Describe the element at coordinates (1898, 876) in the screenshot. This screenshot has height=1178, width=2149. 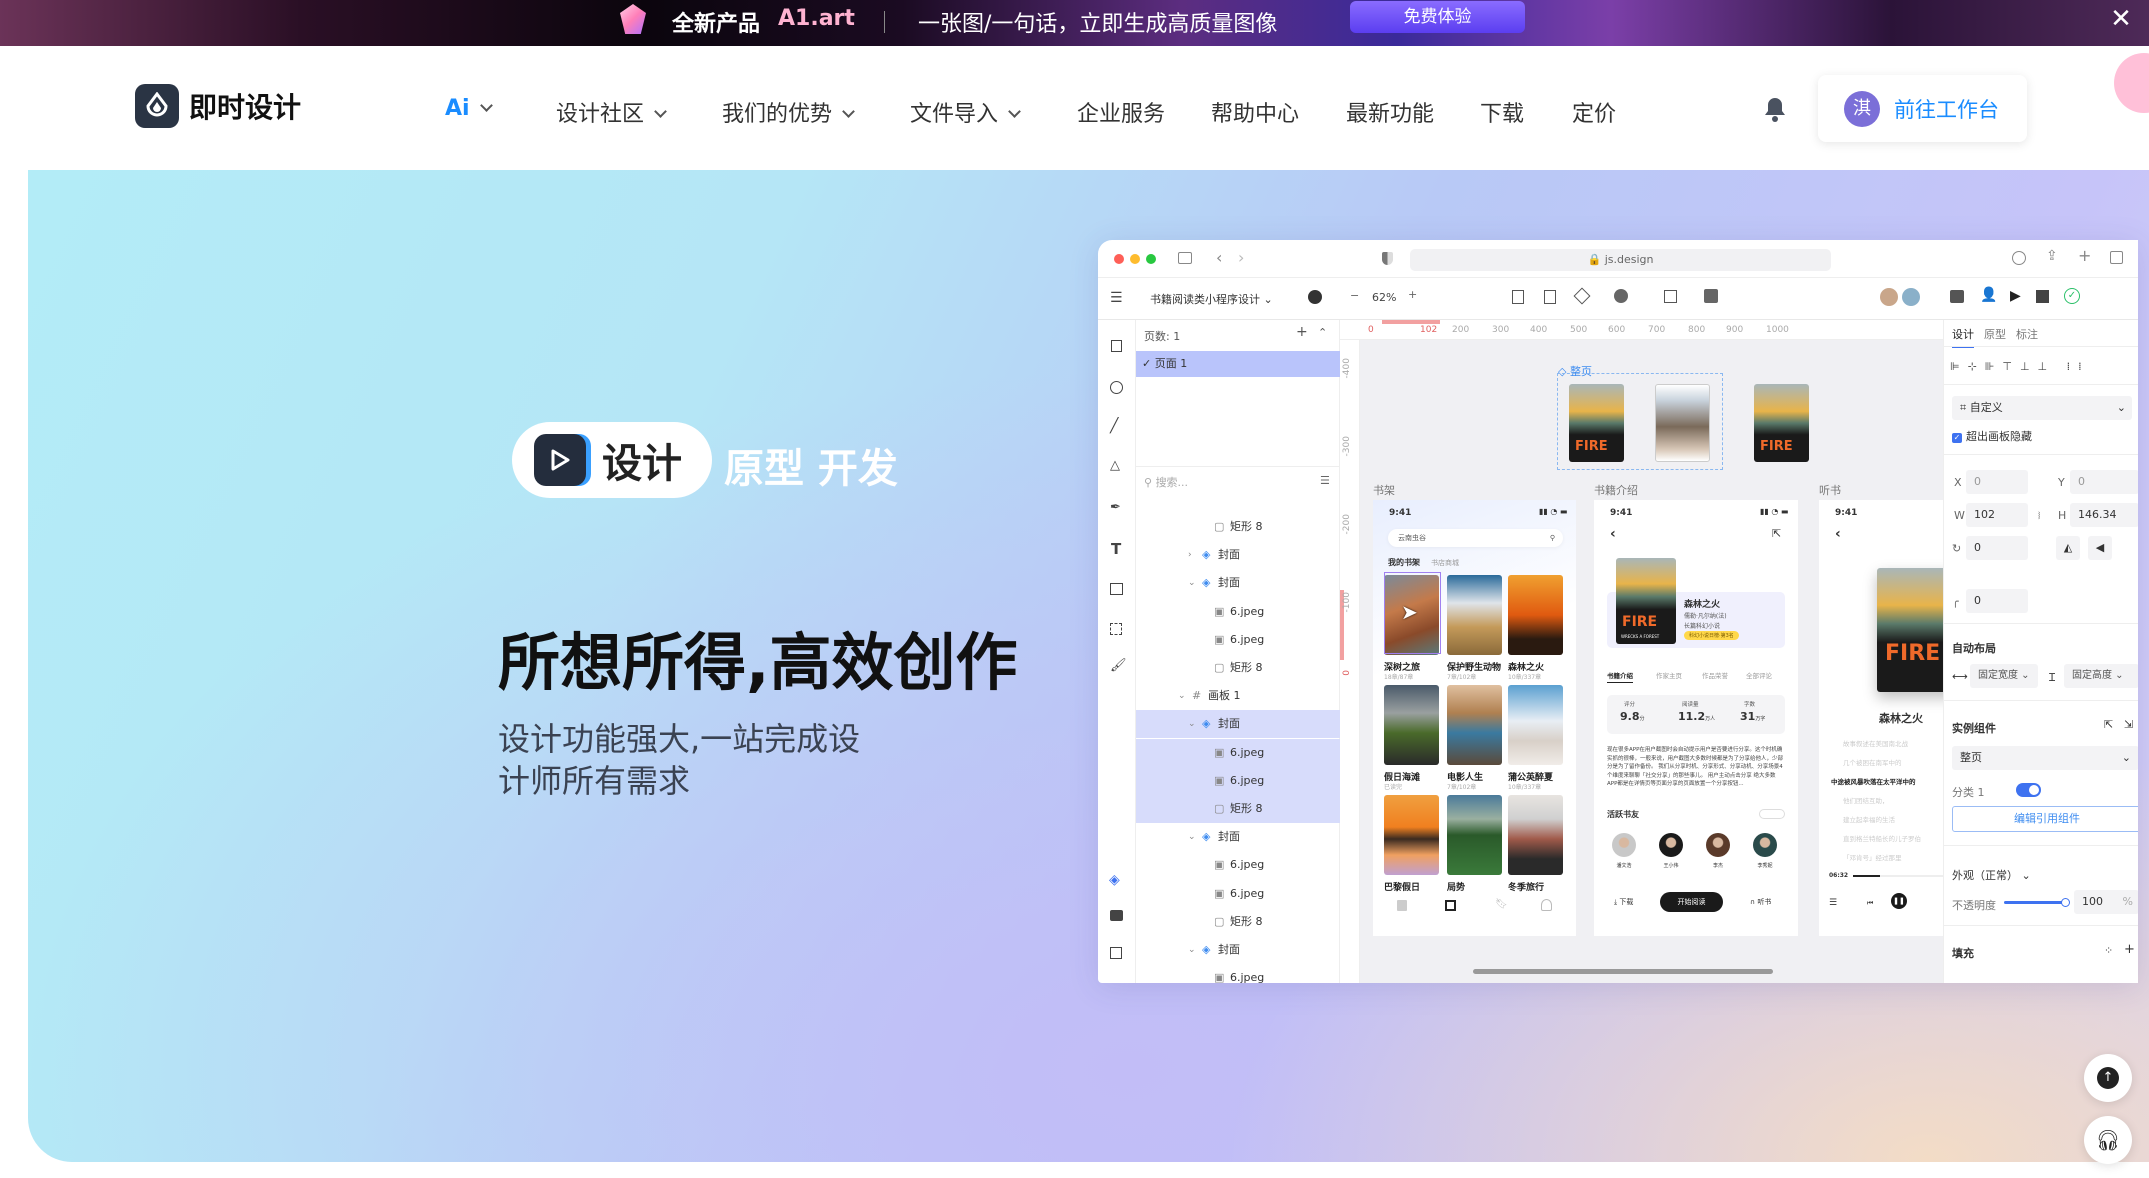
I see `progress-track` at that location.